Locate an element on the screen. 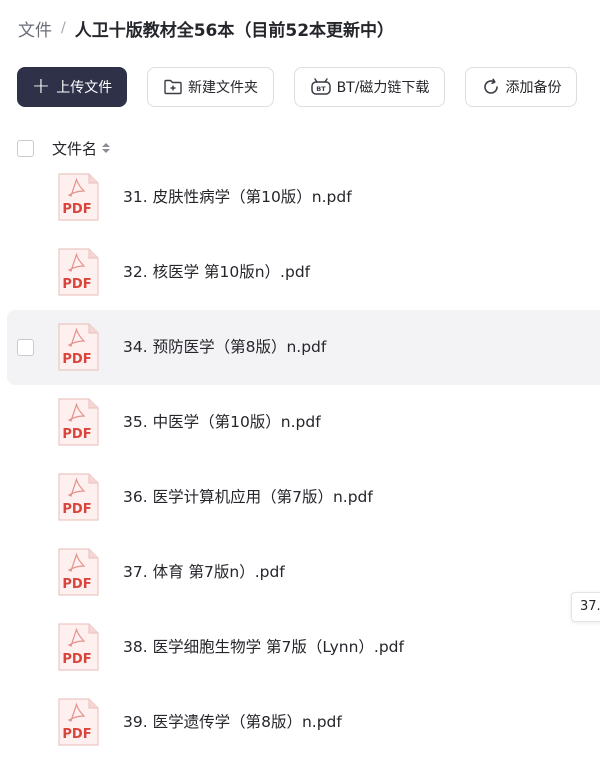 The image size is (600, 761). file-row: PDF 34. 预防医学（第8版）n.pdf is located at coordinates (303, 347).